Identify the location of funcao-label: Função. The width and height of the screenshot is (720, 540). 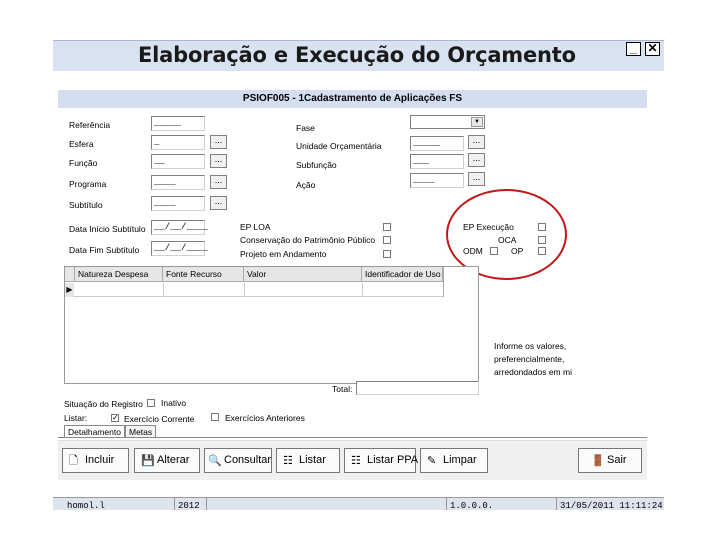
(83, 163).